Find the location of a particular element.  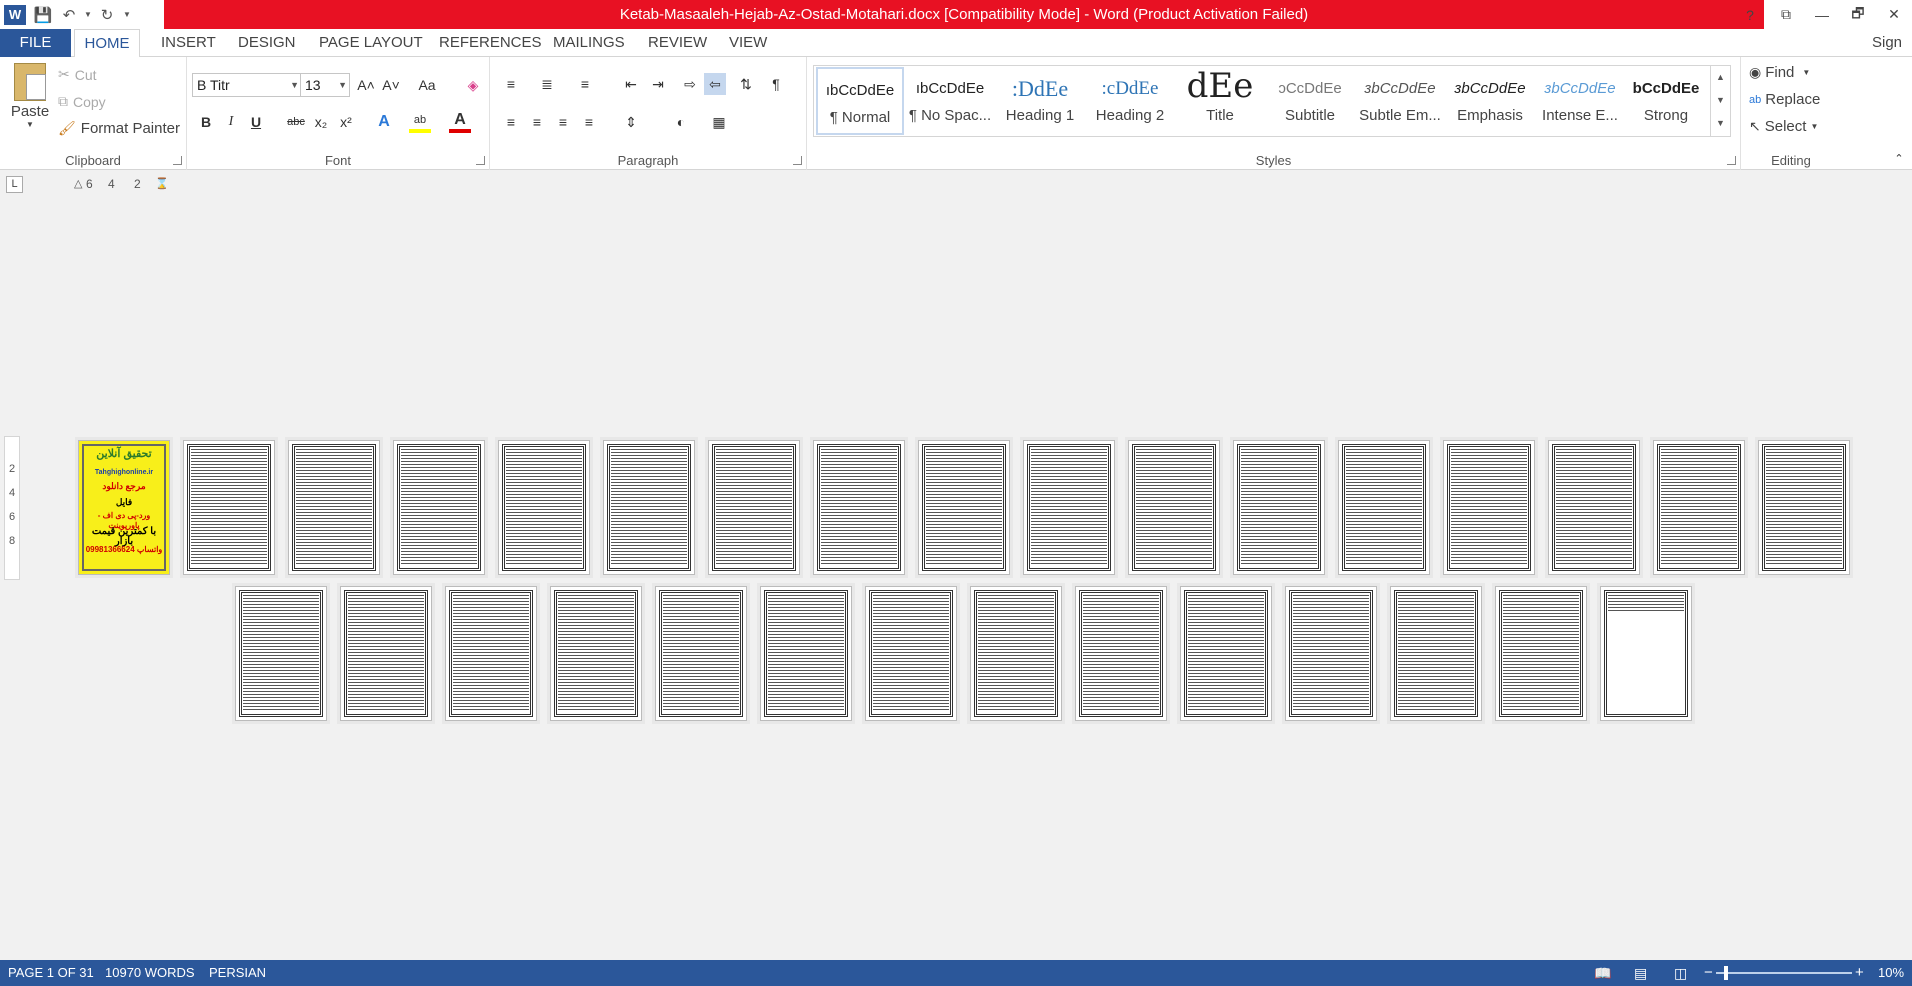

language-status: PERSIAN is located at coordinates (237, 973).